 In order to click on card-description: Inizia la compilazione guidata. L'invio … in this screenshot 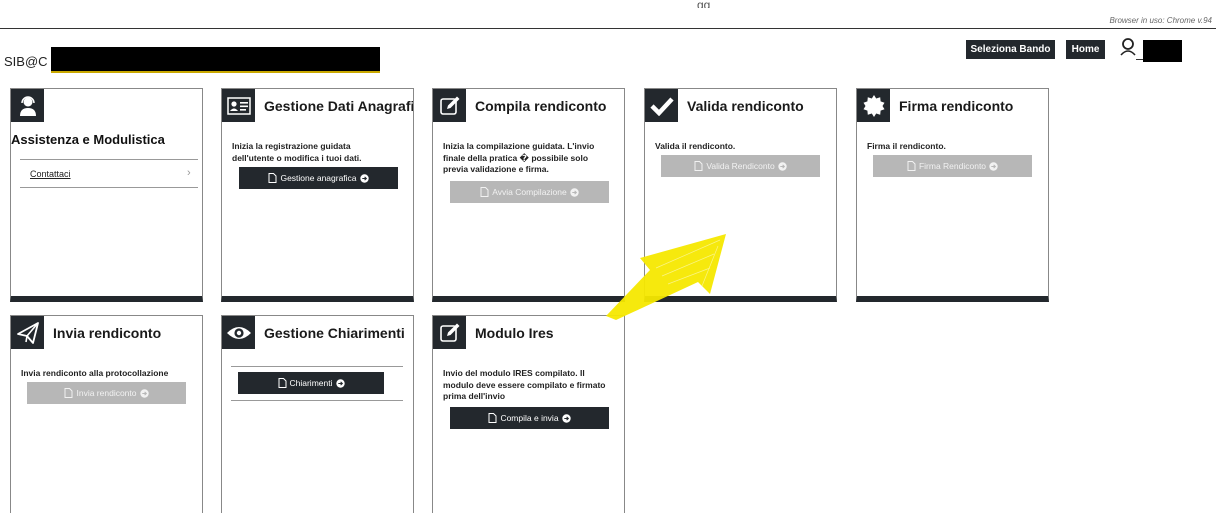, I will do `click(518, 158)`.